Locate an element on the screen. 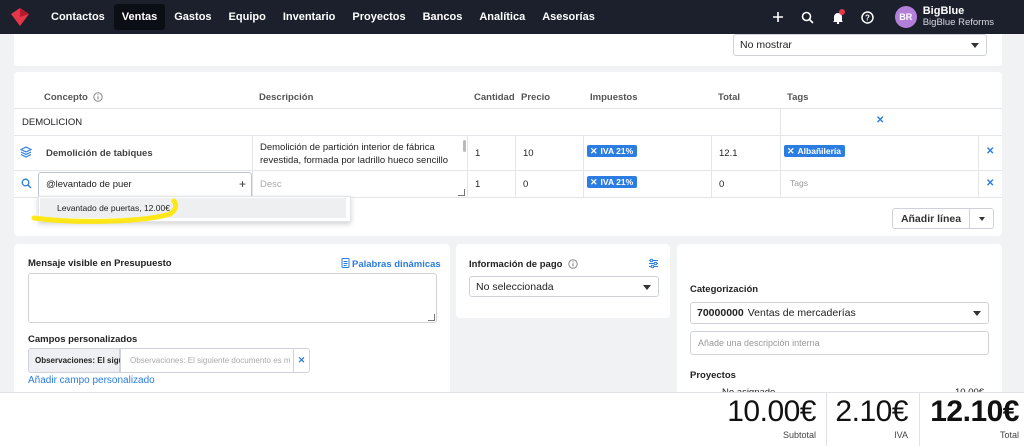 Image resolution: width=1024 pixels, height=446 pixels. add-custom-field-link: Añadir campo personalizado is located at coordinates (91, 380).